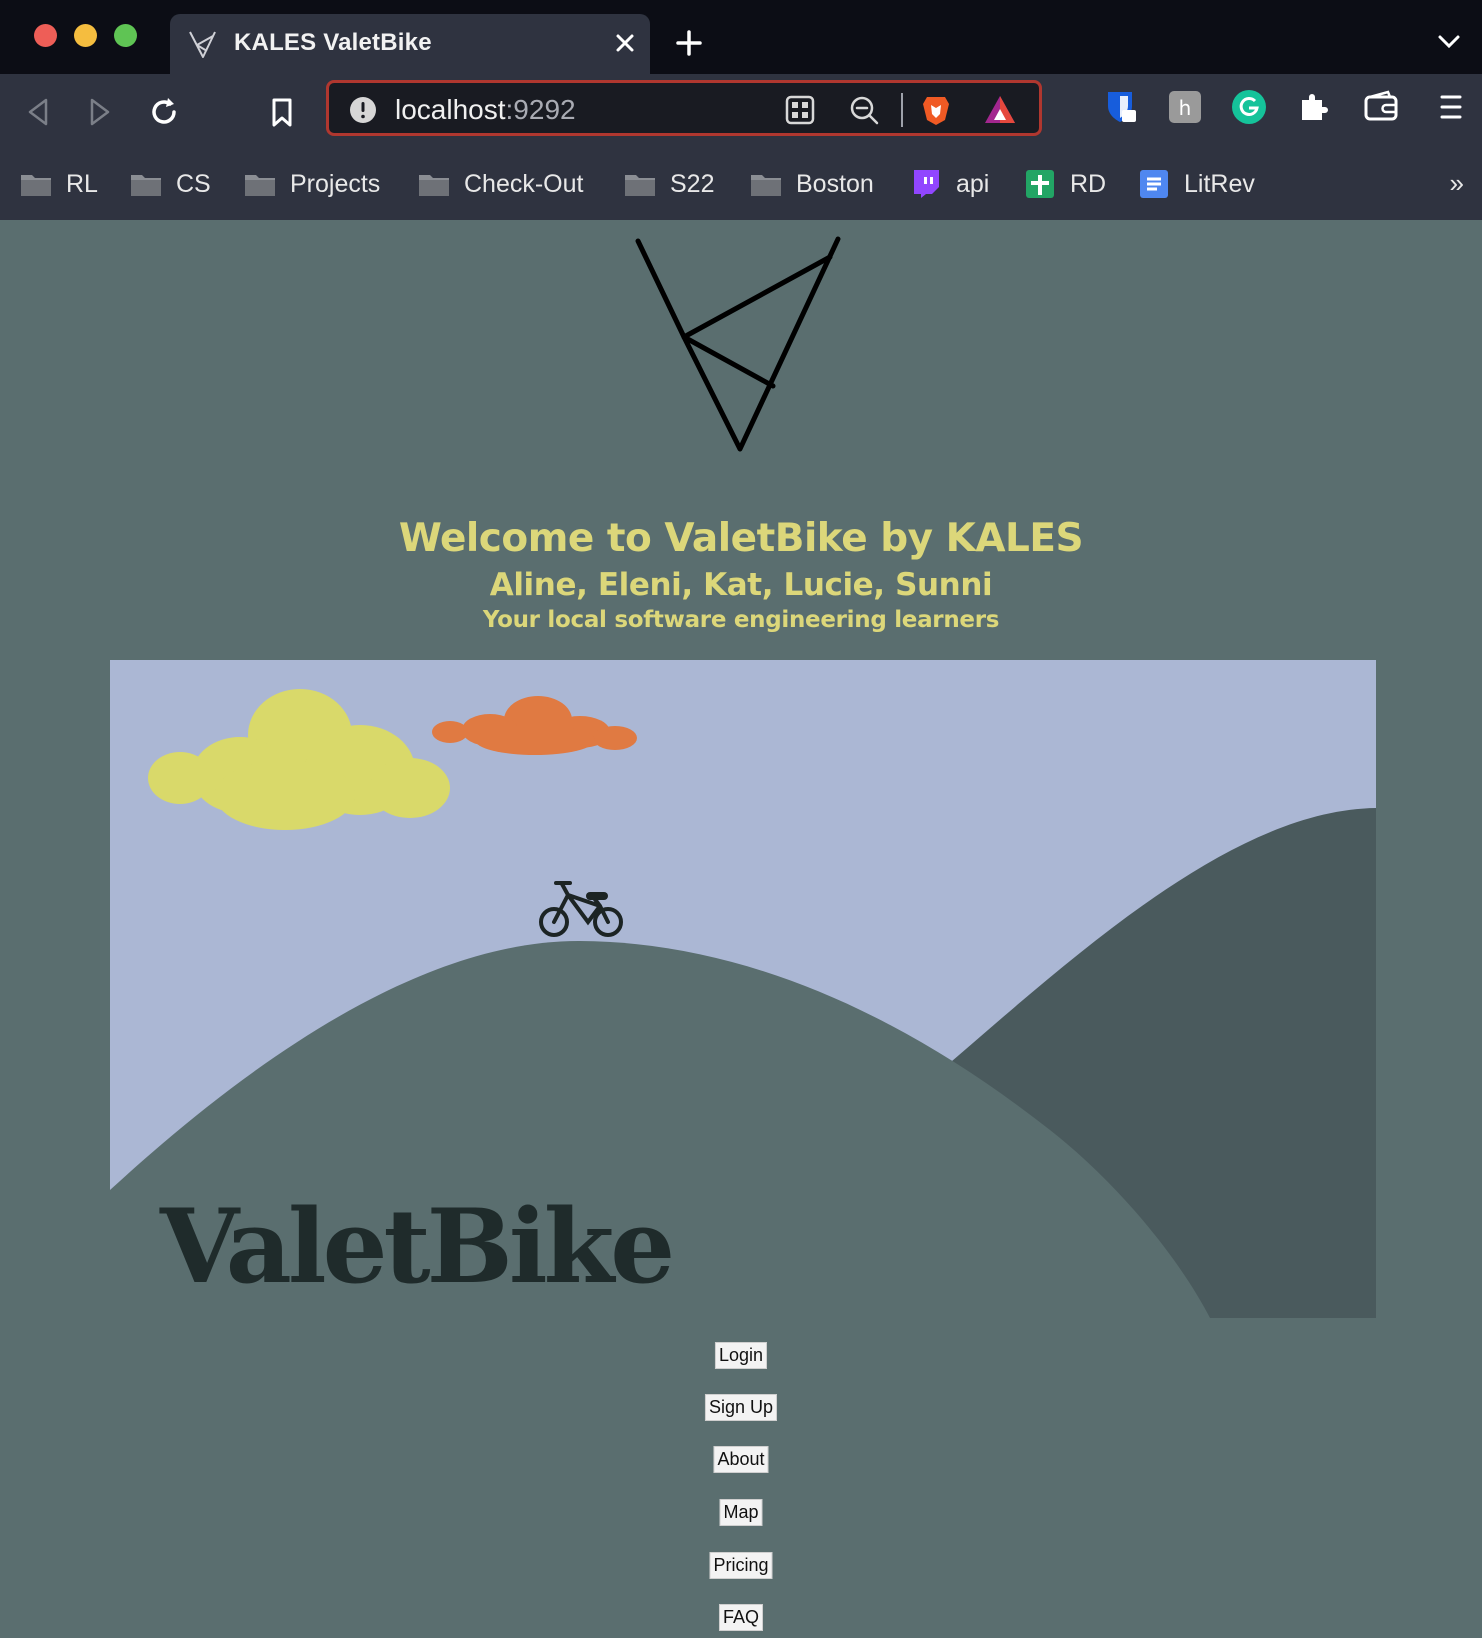 This screenshot has height=1638, width=1482. What do you see at coordinates (45, 35) in the screenshot?
I see `close-window-button` at bounding box center [45, 35].